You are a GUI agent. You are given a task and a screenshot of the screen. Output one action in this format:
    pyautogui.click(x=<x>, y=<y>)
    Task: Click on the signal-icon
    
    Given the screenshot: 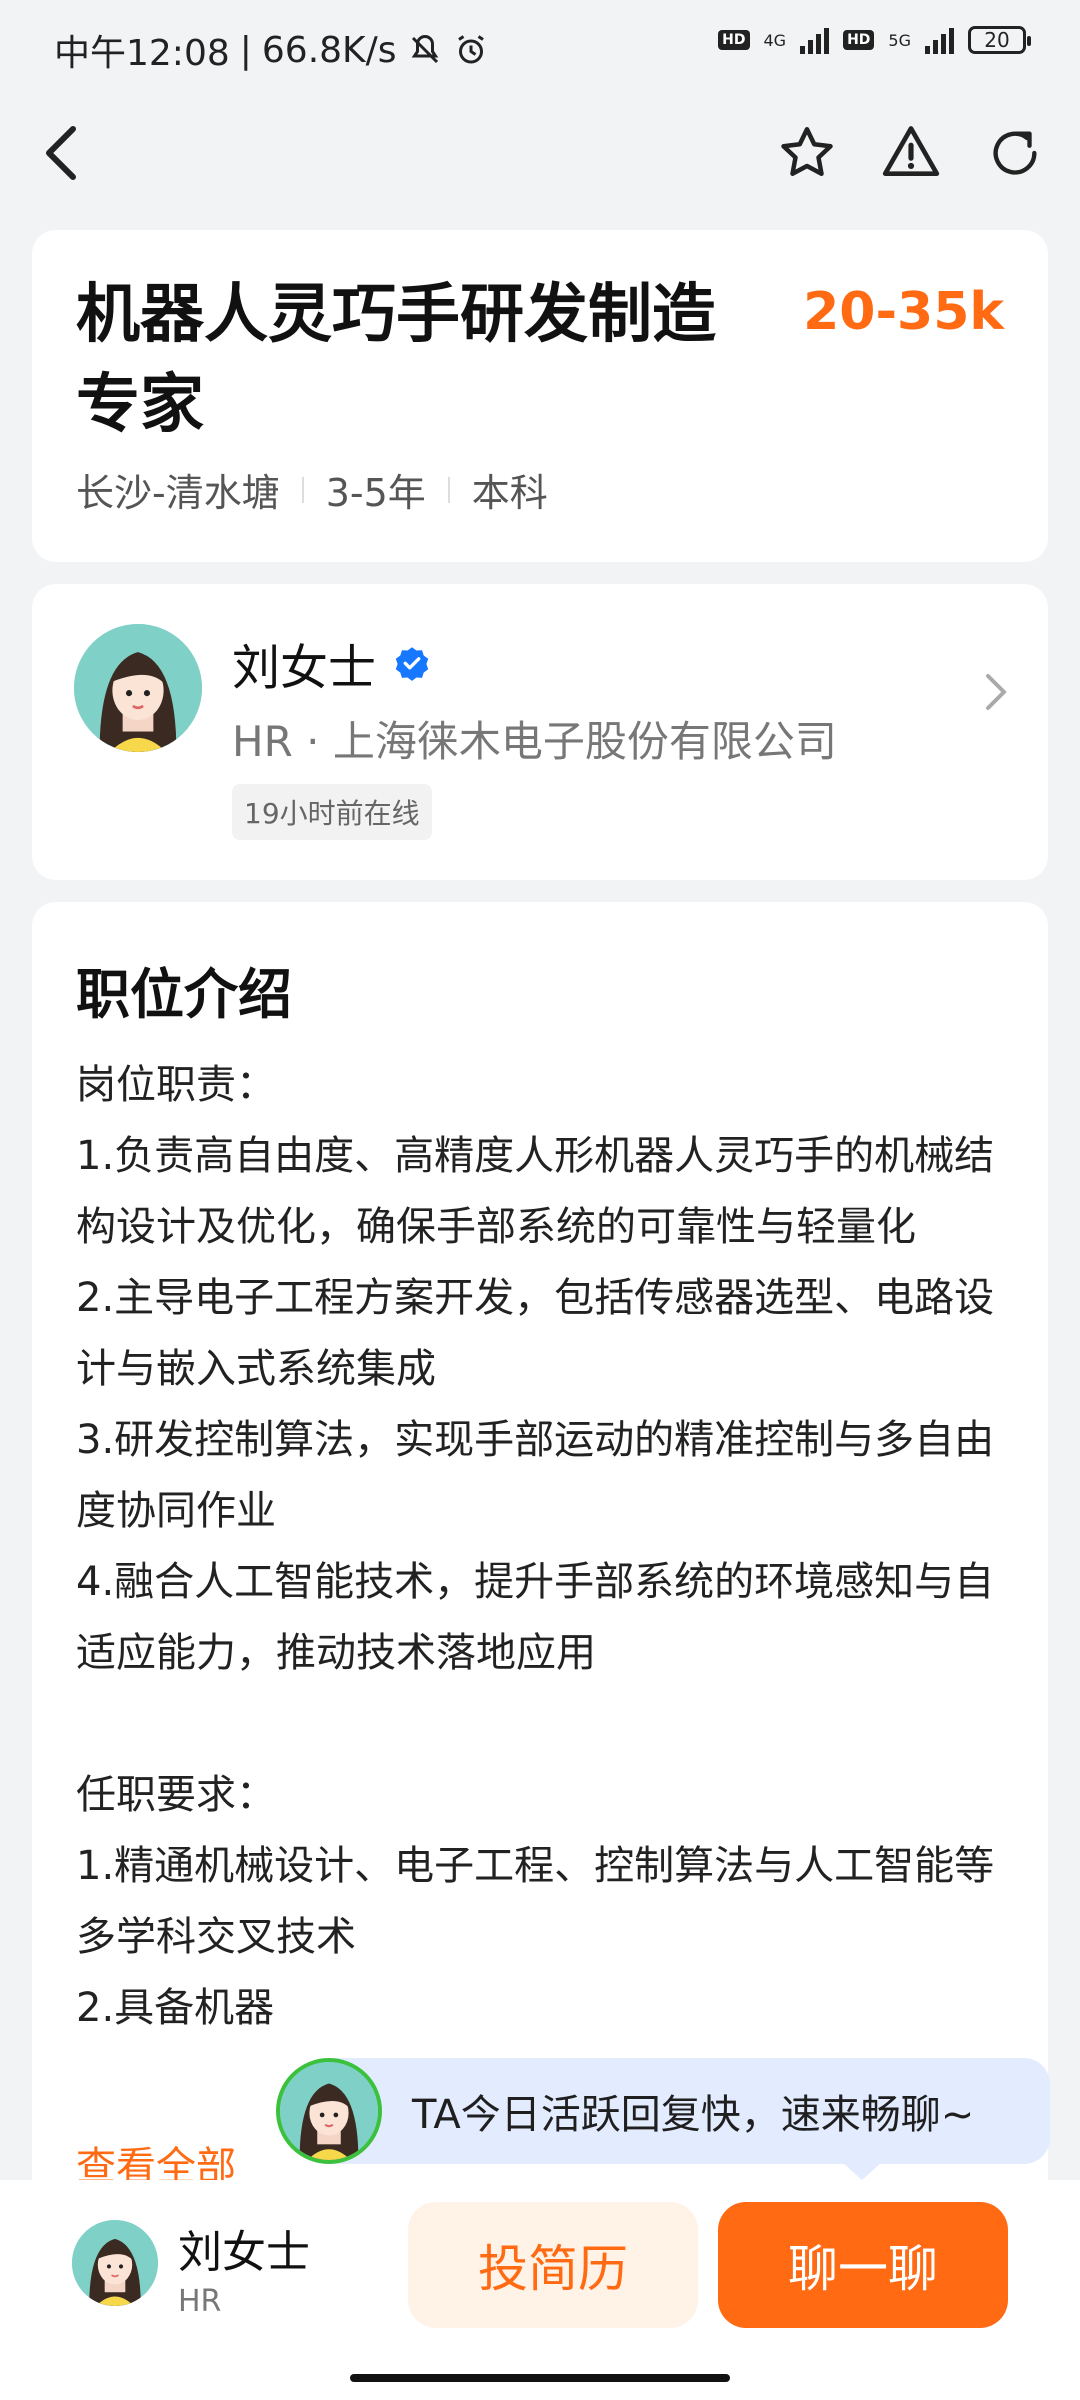 What is the action you would take?
    pyautogui.click(x=815, y=40)
    